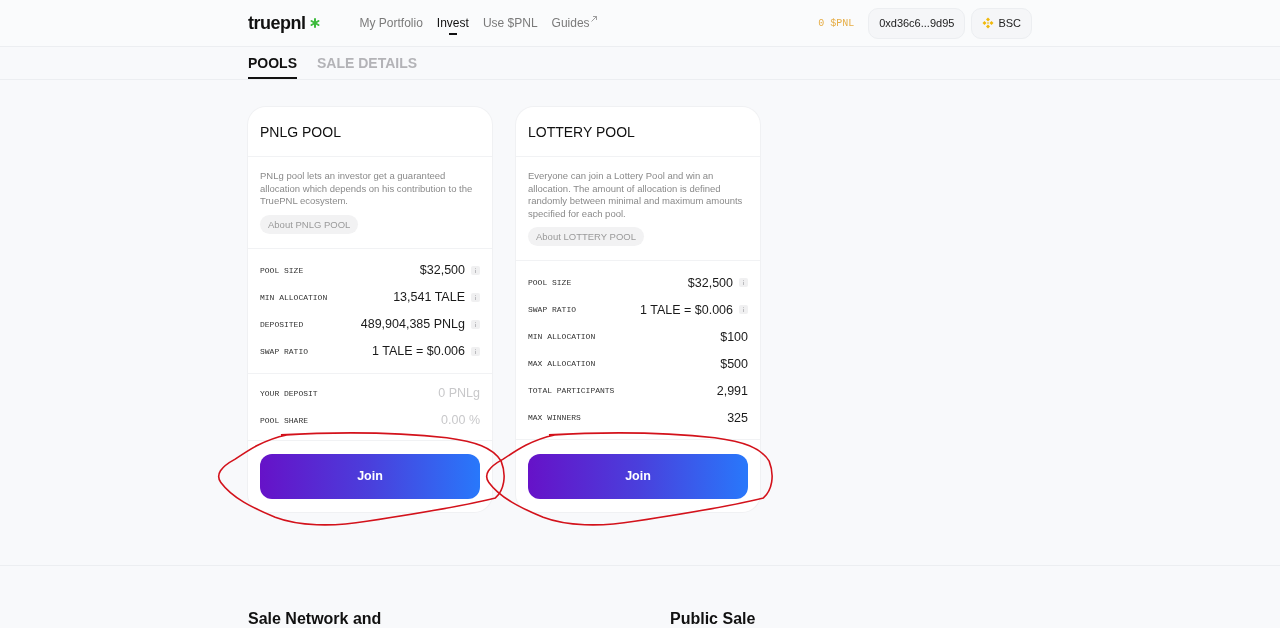 The image size is (1280, 628). What do you see at coordinates (571, 390) in the screenshot?
I see `stat-label: TOTAL PARTICIPANTS` at bounding box center [571, 390].